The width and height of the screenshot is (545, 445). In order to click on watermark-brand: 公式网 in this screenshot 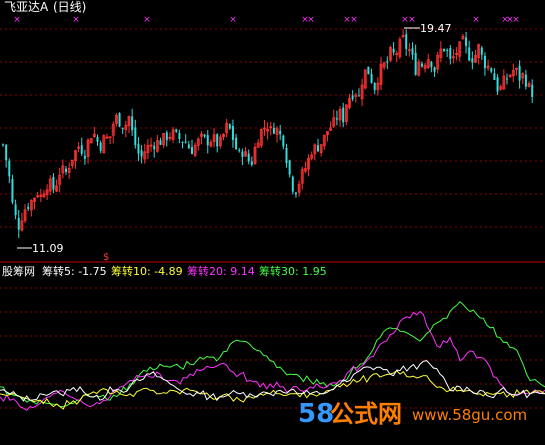, I will do `click(366, 414)`.